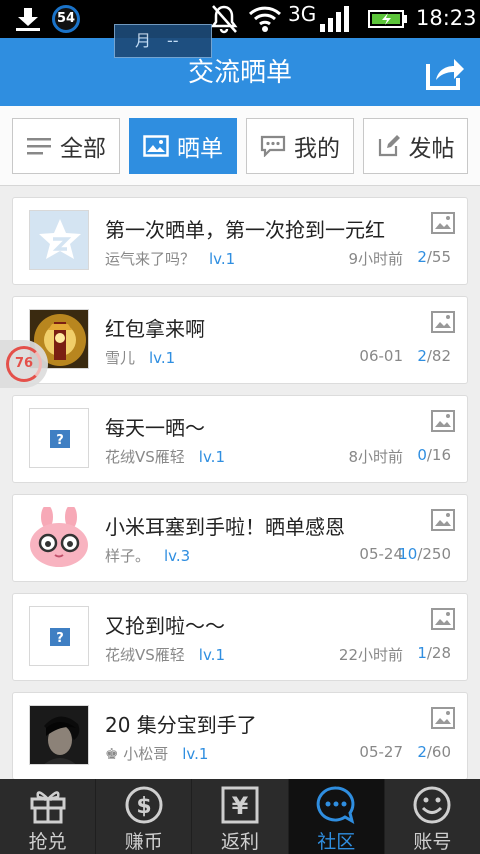 This screenshot has height=854, width=480. What do you see at coordinates (156, 146) in the screenshot?
I see `photo-icon` at bounding box center [156, 146].